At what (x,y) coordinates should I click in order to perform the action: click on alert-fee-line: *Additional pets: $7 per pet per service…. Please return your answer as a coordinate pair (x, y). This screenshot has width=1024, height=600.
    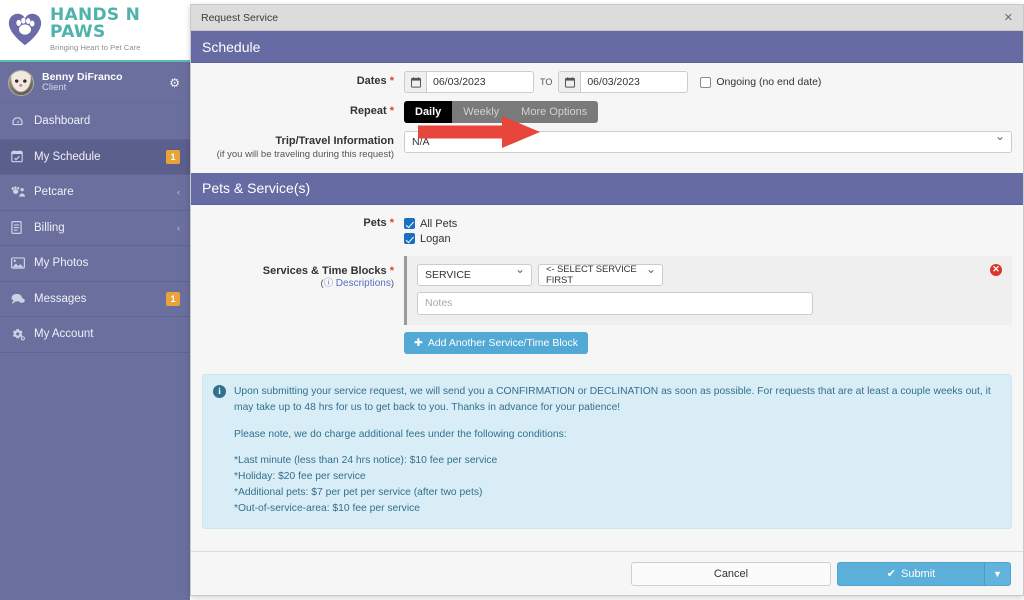
    Looking at the image, I should click on (358, 493).